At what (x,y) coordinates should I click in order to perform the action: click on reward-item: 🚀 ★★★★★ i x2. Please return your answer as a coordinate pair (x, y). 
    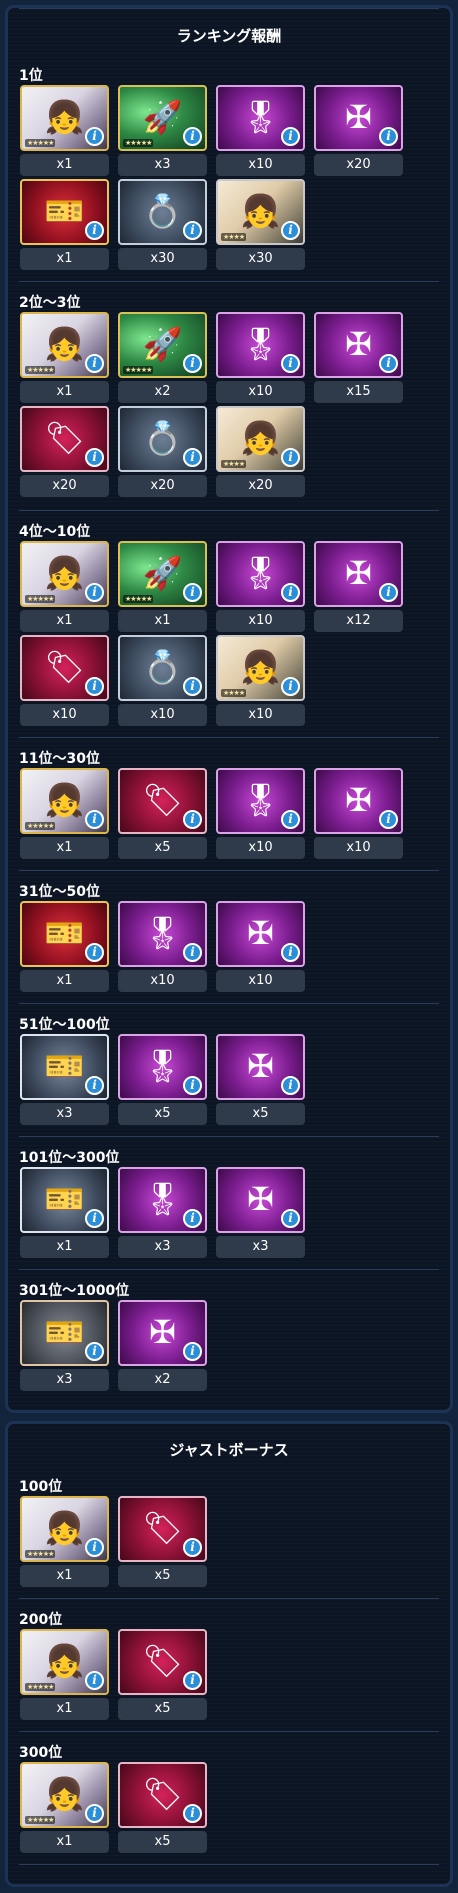
    Looking at the image, I should click on (162, 358).